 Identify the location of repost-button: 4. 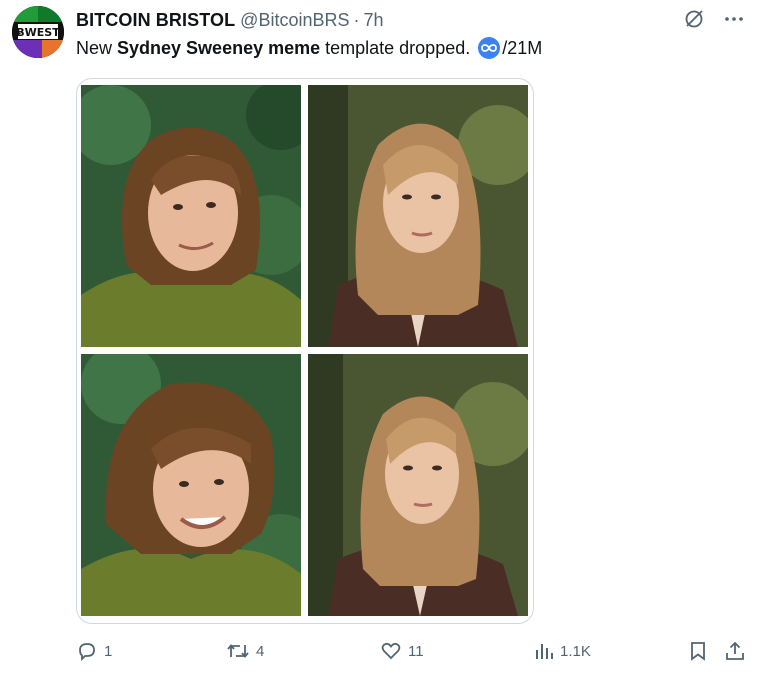
(245, 651).